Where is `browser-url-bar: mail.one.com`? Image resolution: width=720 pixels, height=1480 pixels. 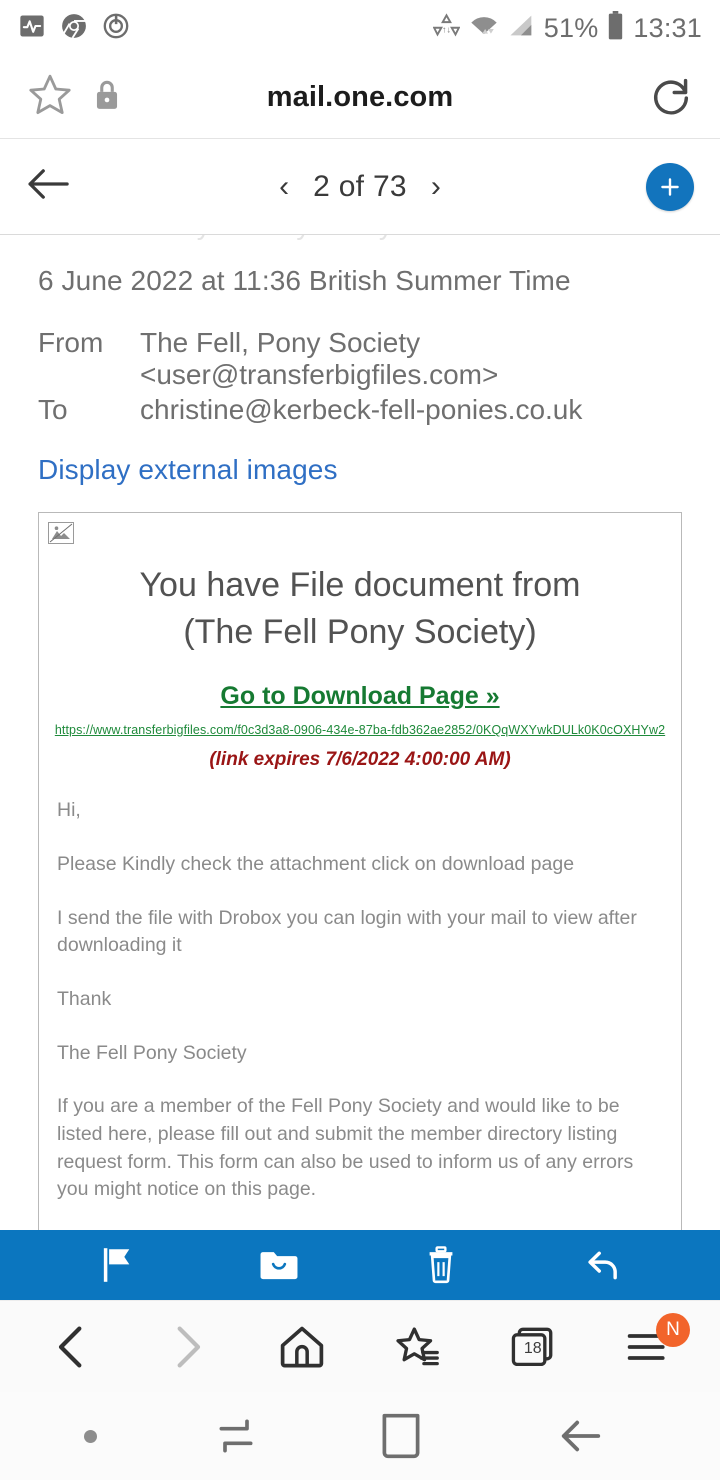
browser-url-bar: mail.one.com is located at coordinates (360, 97).